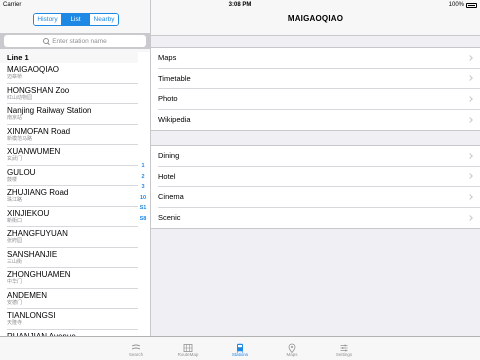 The height and width of the screenshot is (360, 480). What do you see at coordinates (143, 219) in the screenshot?
I see `index-entry: S8` at bounding box center [143, 219].